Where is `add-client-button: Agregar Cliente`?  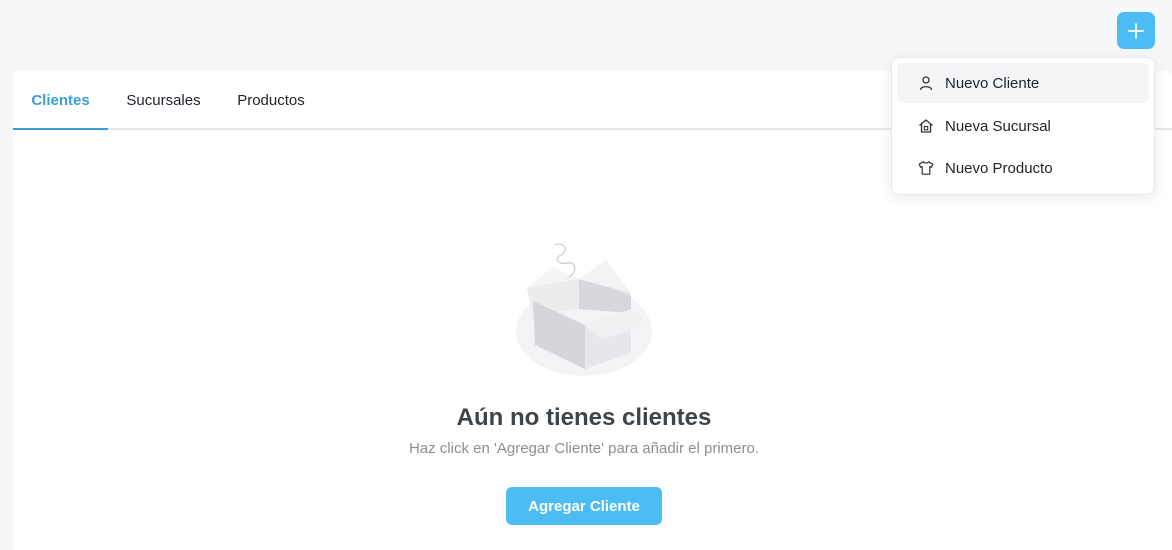 add-client-button: Agregar Cliente is located at coordinates (584, 506).